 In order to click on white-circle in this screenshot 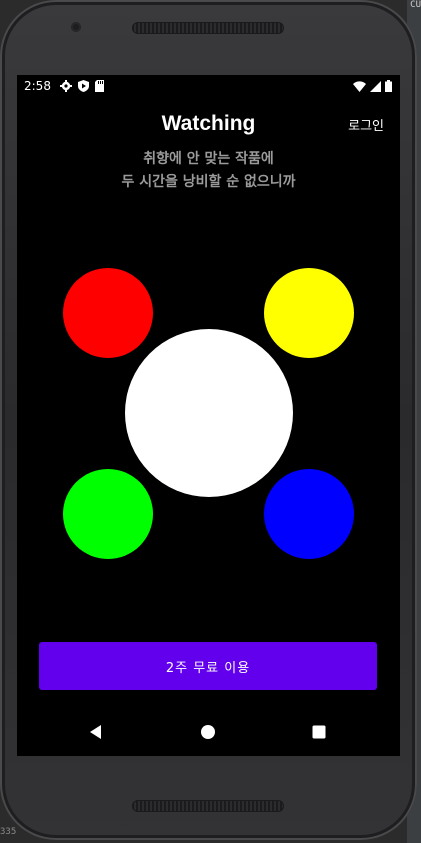, I will do `click(209, 413)`.